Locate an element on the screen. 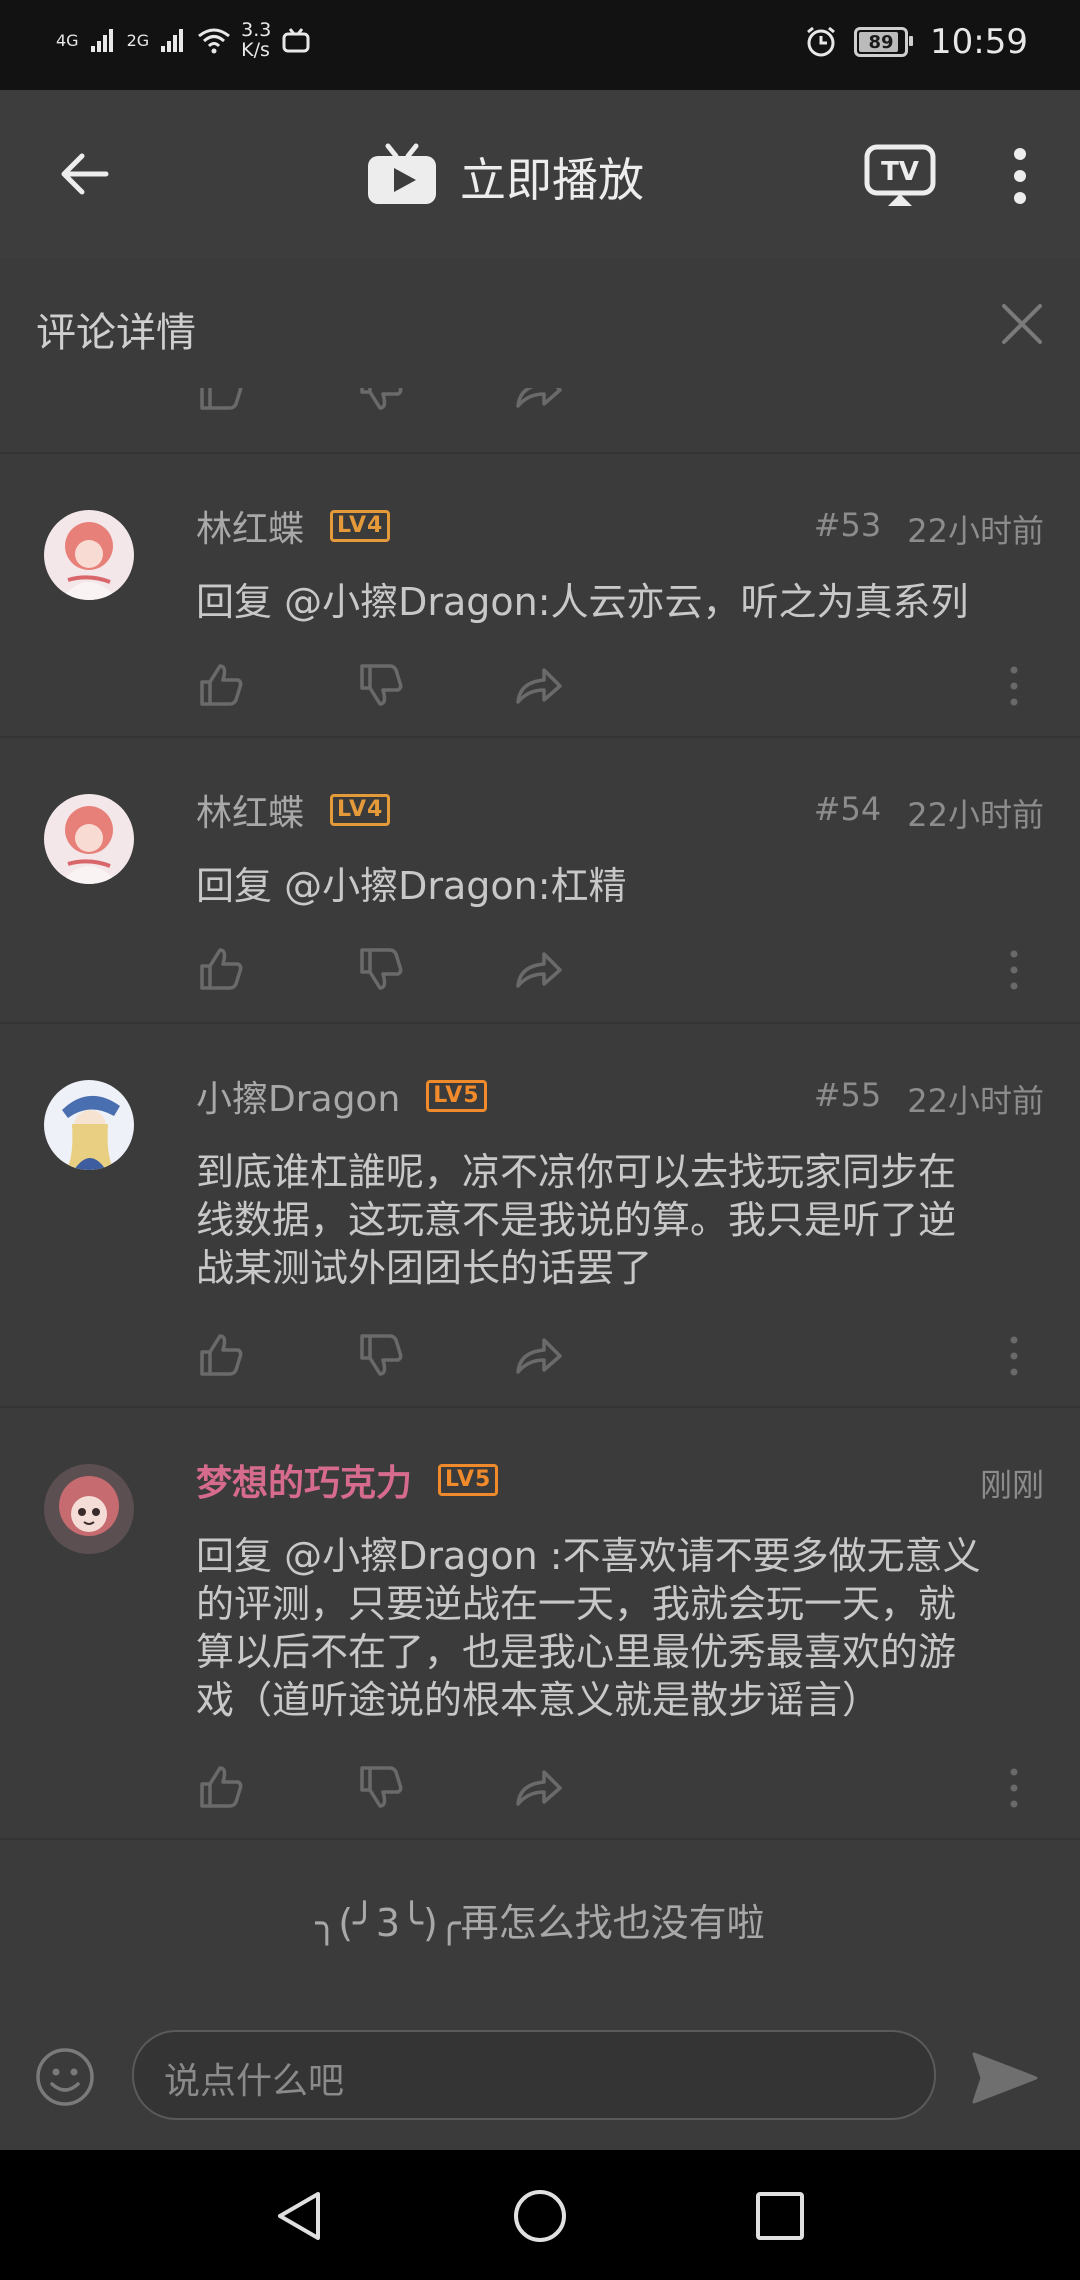 Image resolution: width=1080 pixels, height=2280 pixels. comment-text-line: 回复 @小擦Dragon :不喜欢请不要多做无意义 is located at coordinates (588, 1556).